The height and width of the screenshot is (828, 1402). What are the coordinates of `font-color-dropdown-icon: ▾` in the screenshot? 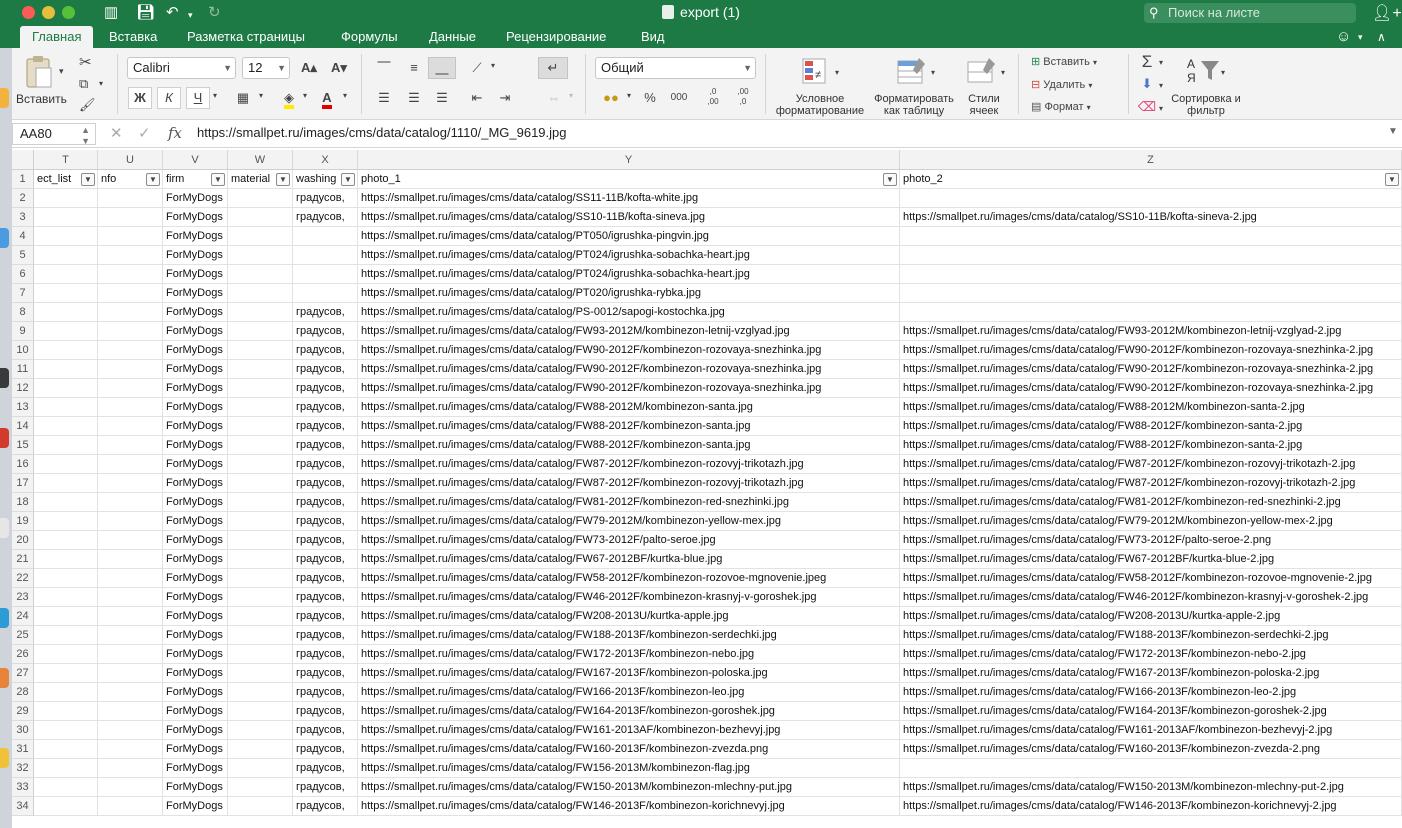 It's located at (345, 95).